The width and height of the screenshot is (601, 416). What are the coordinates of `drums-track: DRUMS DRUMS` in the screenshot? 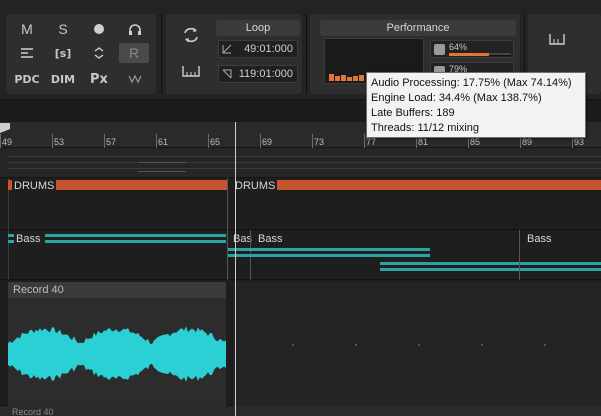 It's located at (300, 204).